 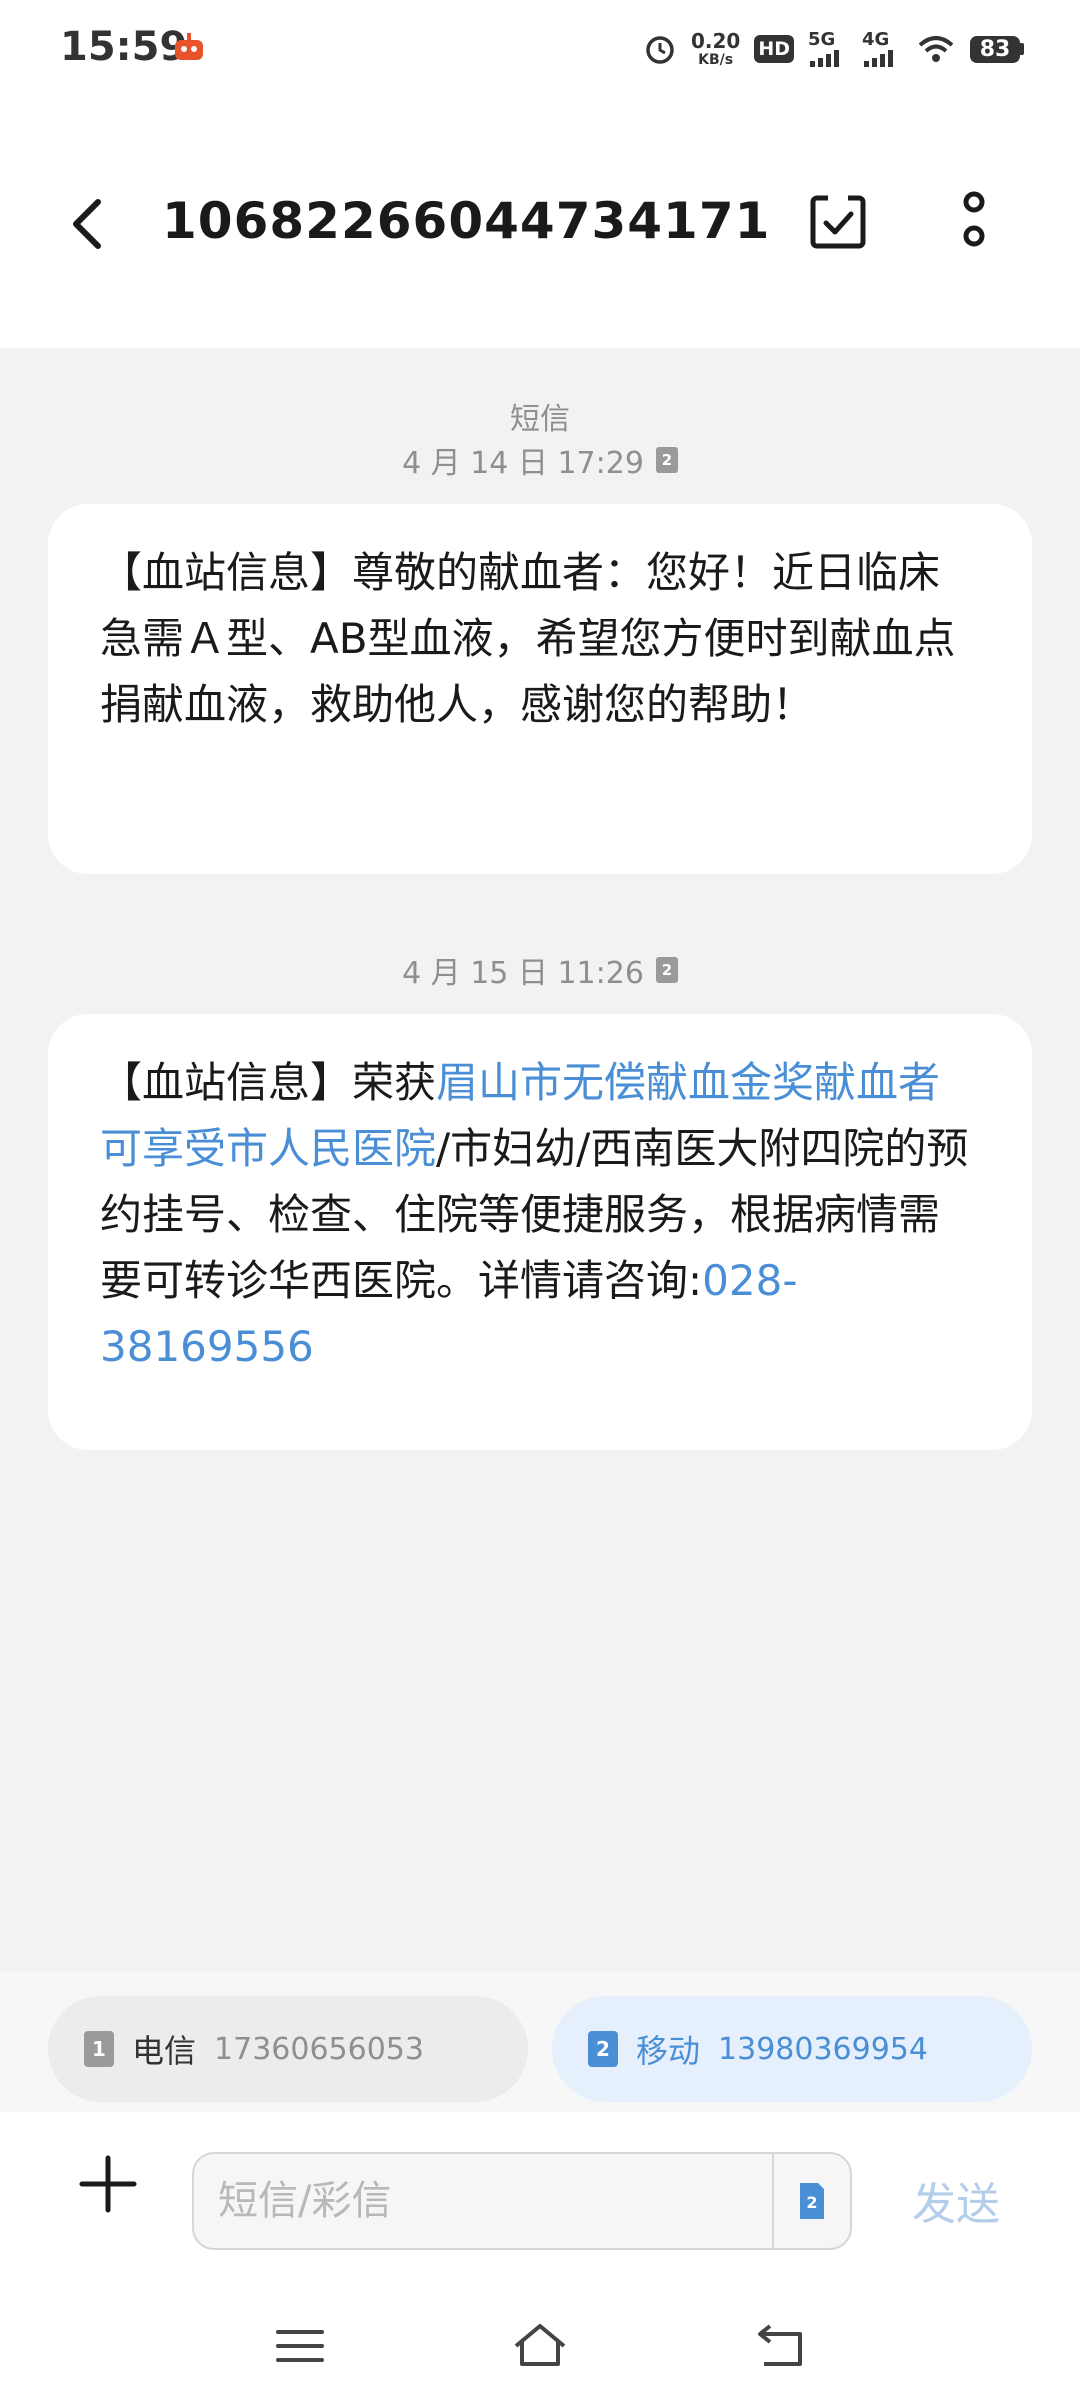 I want to click on back-icon, so click(x=782, y=2346).